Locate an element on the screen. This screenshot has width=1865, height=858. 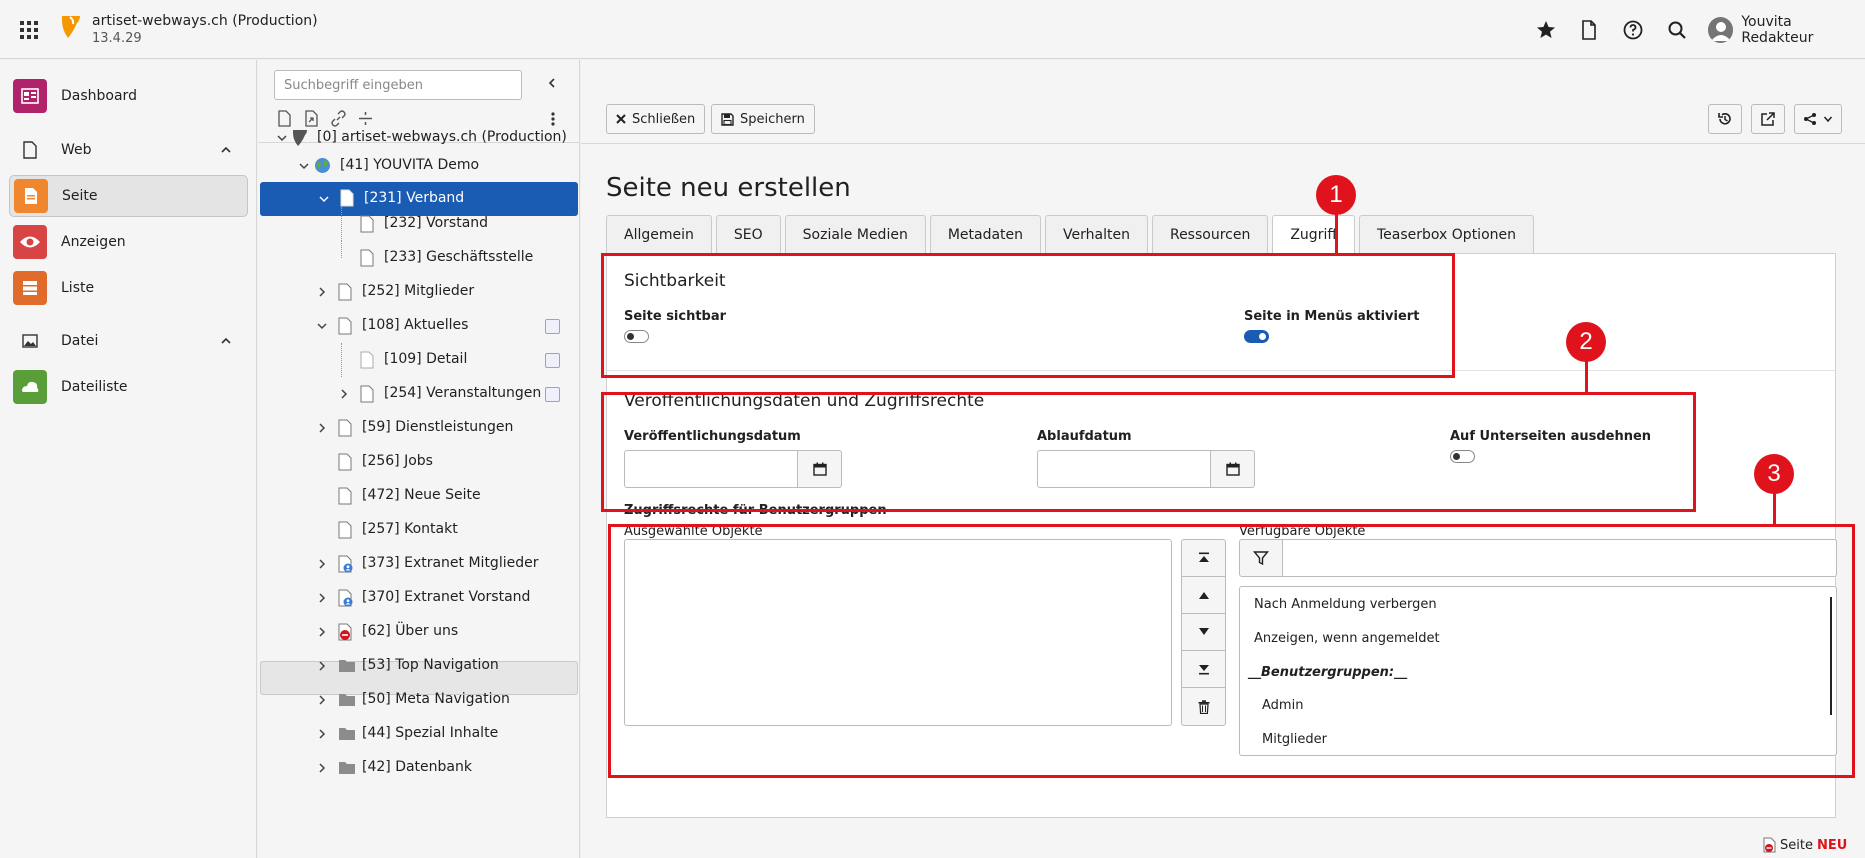
bookmark-star-icon is located at coordinates (1546, 30).